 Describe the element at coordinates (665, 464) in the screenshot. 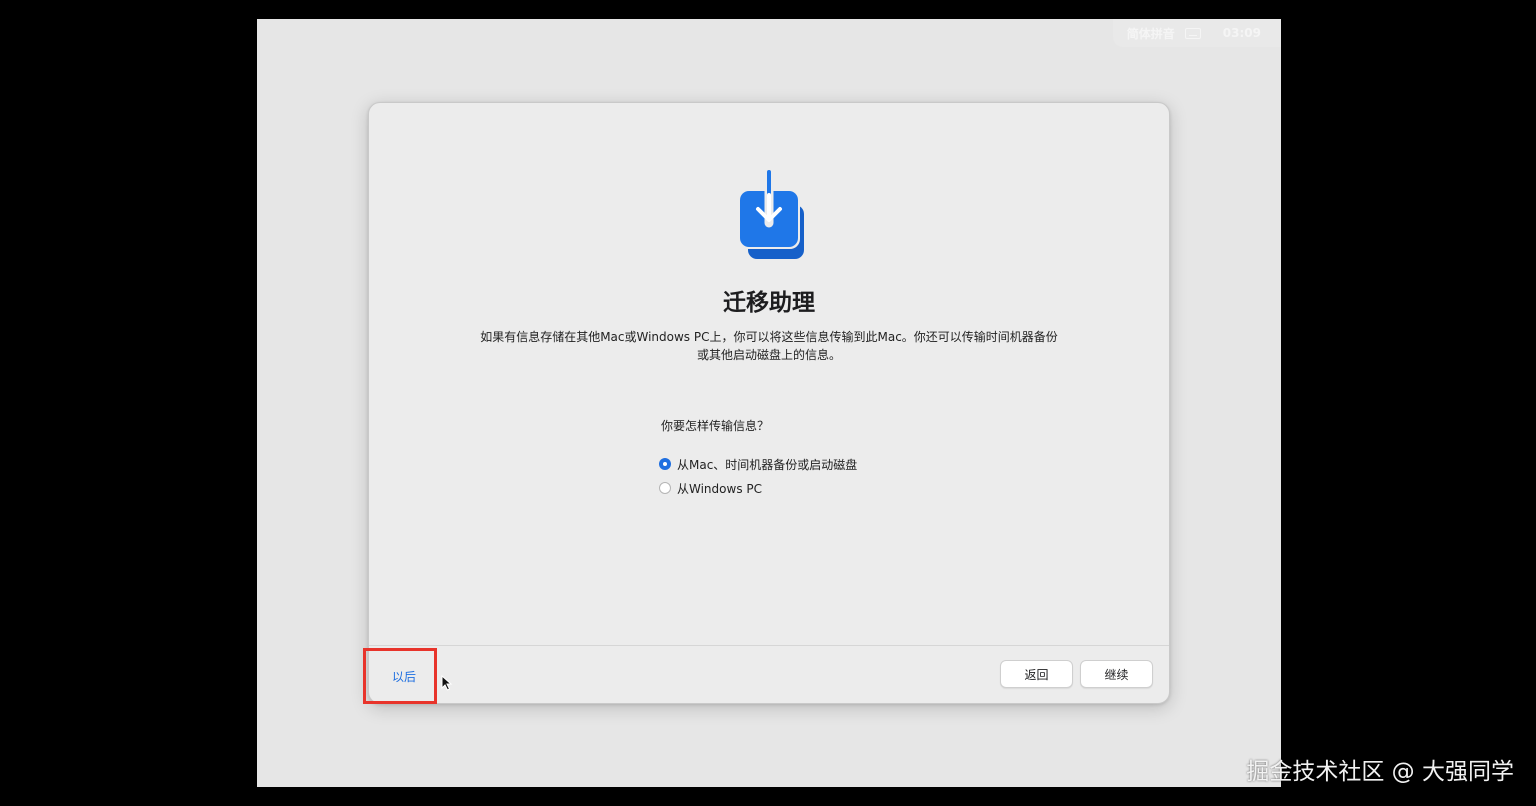

I see `radio-from-mac` at that location.